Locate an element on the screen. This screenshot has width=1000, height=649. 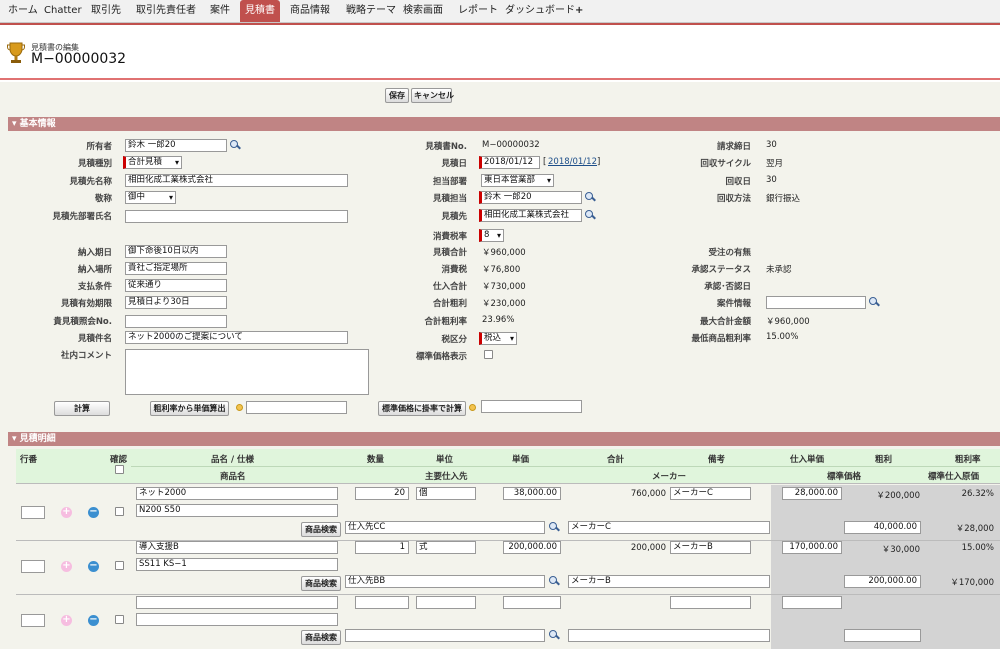
item-name-input: ネット2000 is located at coordinates (237, 493).